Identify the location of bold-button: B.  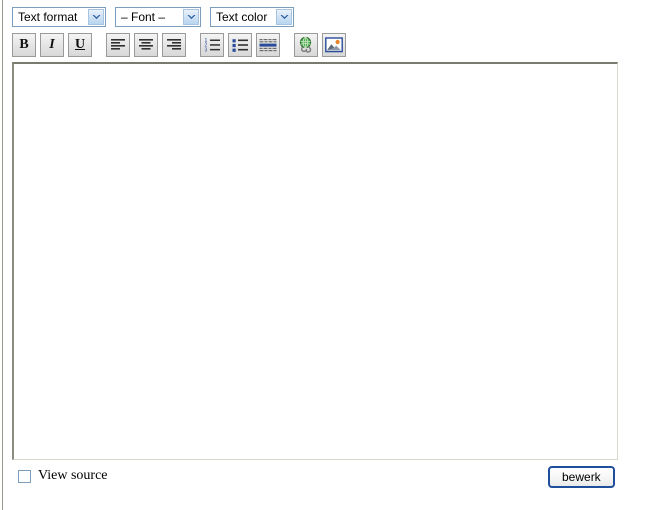
(24, 45).